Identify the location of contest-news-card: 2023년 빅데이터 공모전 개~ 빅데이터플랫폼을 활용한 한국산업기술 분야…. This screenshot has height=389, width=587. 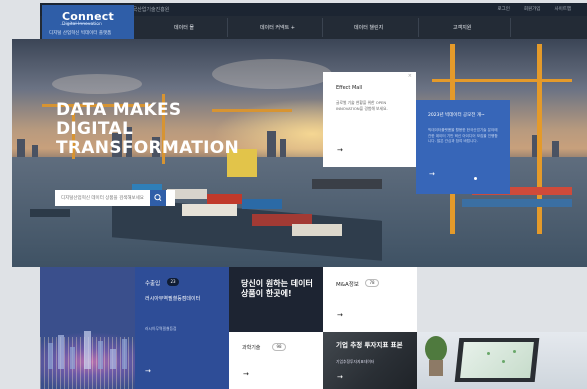
(463, 147).